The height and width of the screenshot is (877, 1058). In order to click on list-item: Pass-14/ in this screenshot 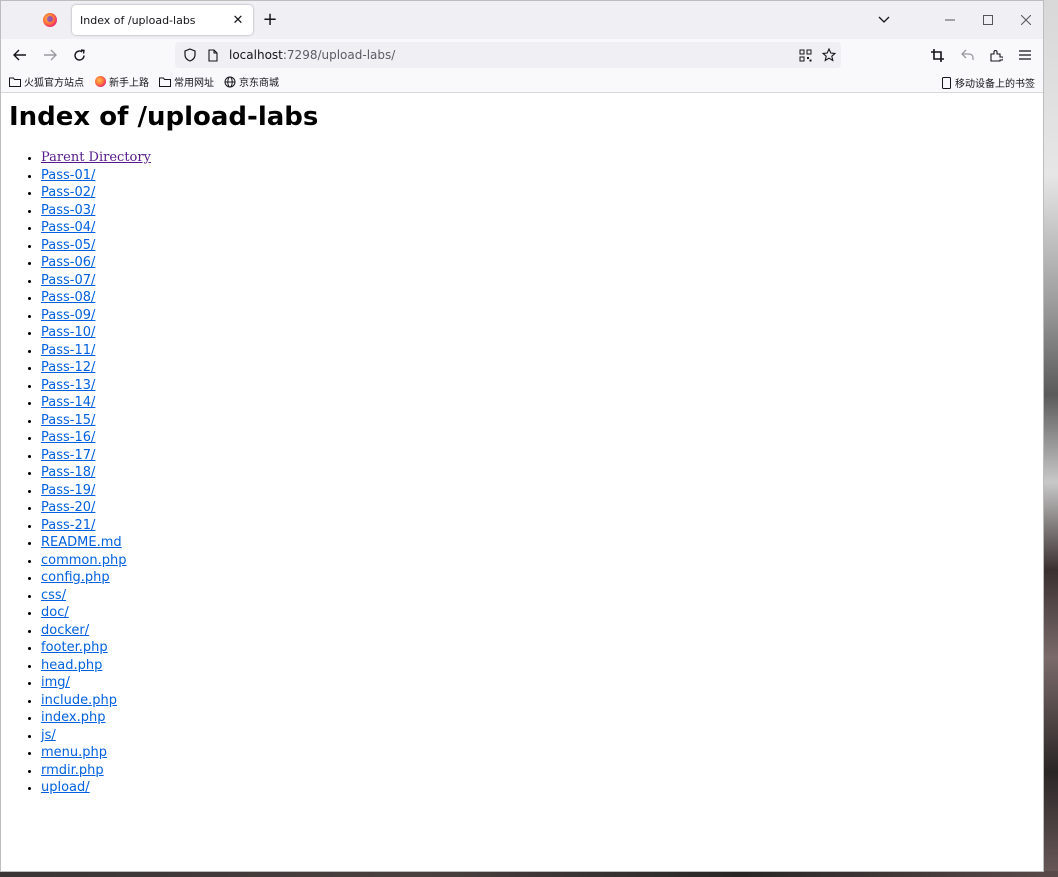, I will do `click(538, 403)`.